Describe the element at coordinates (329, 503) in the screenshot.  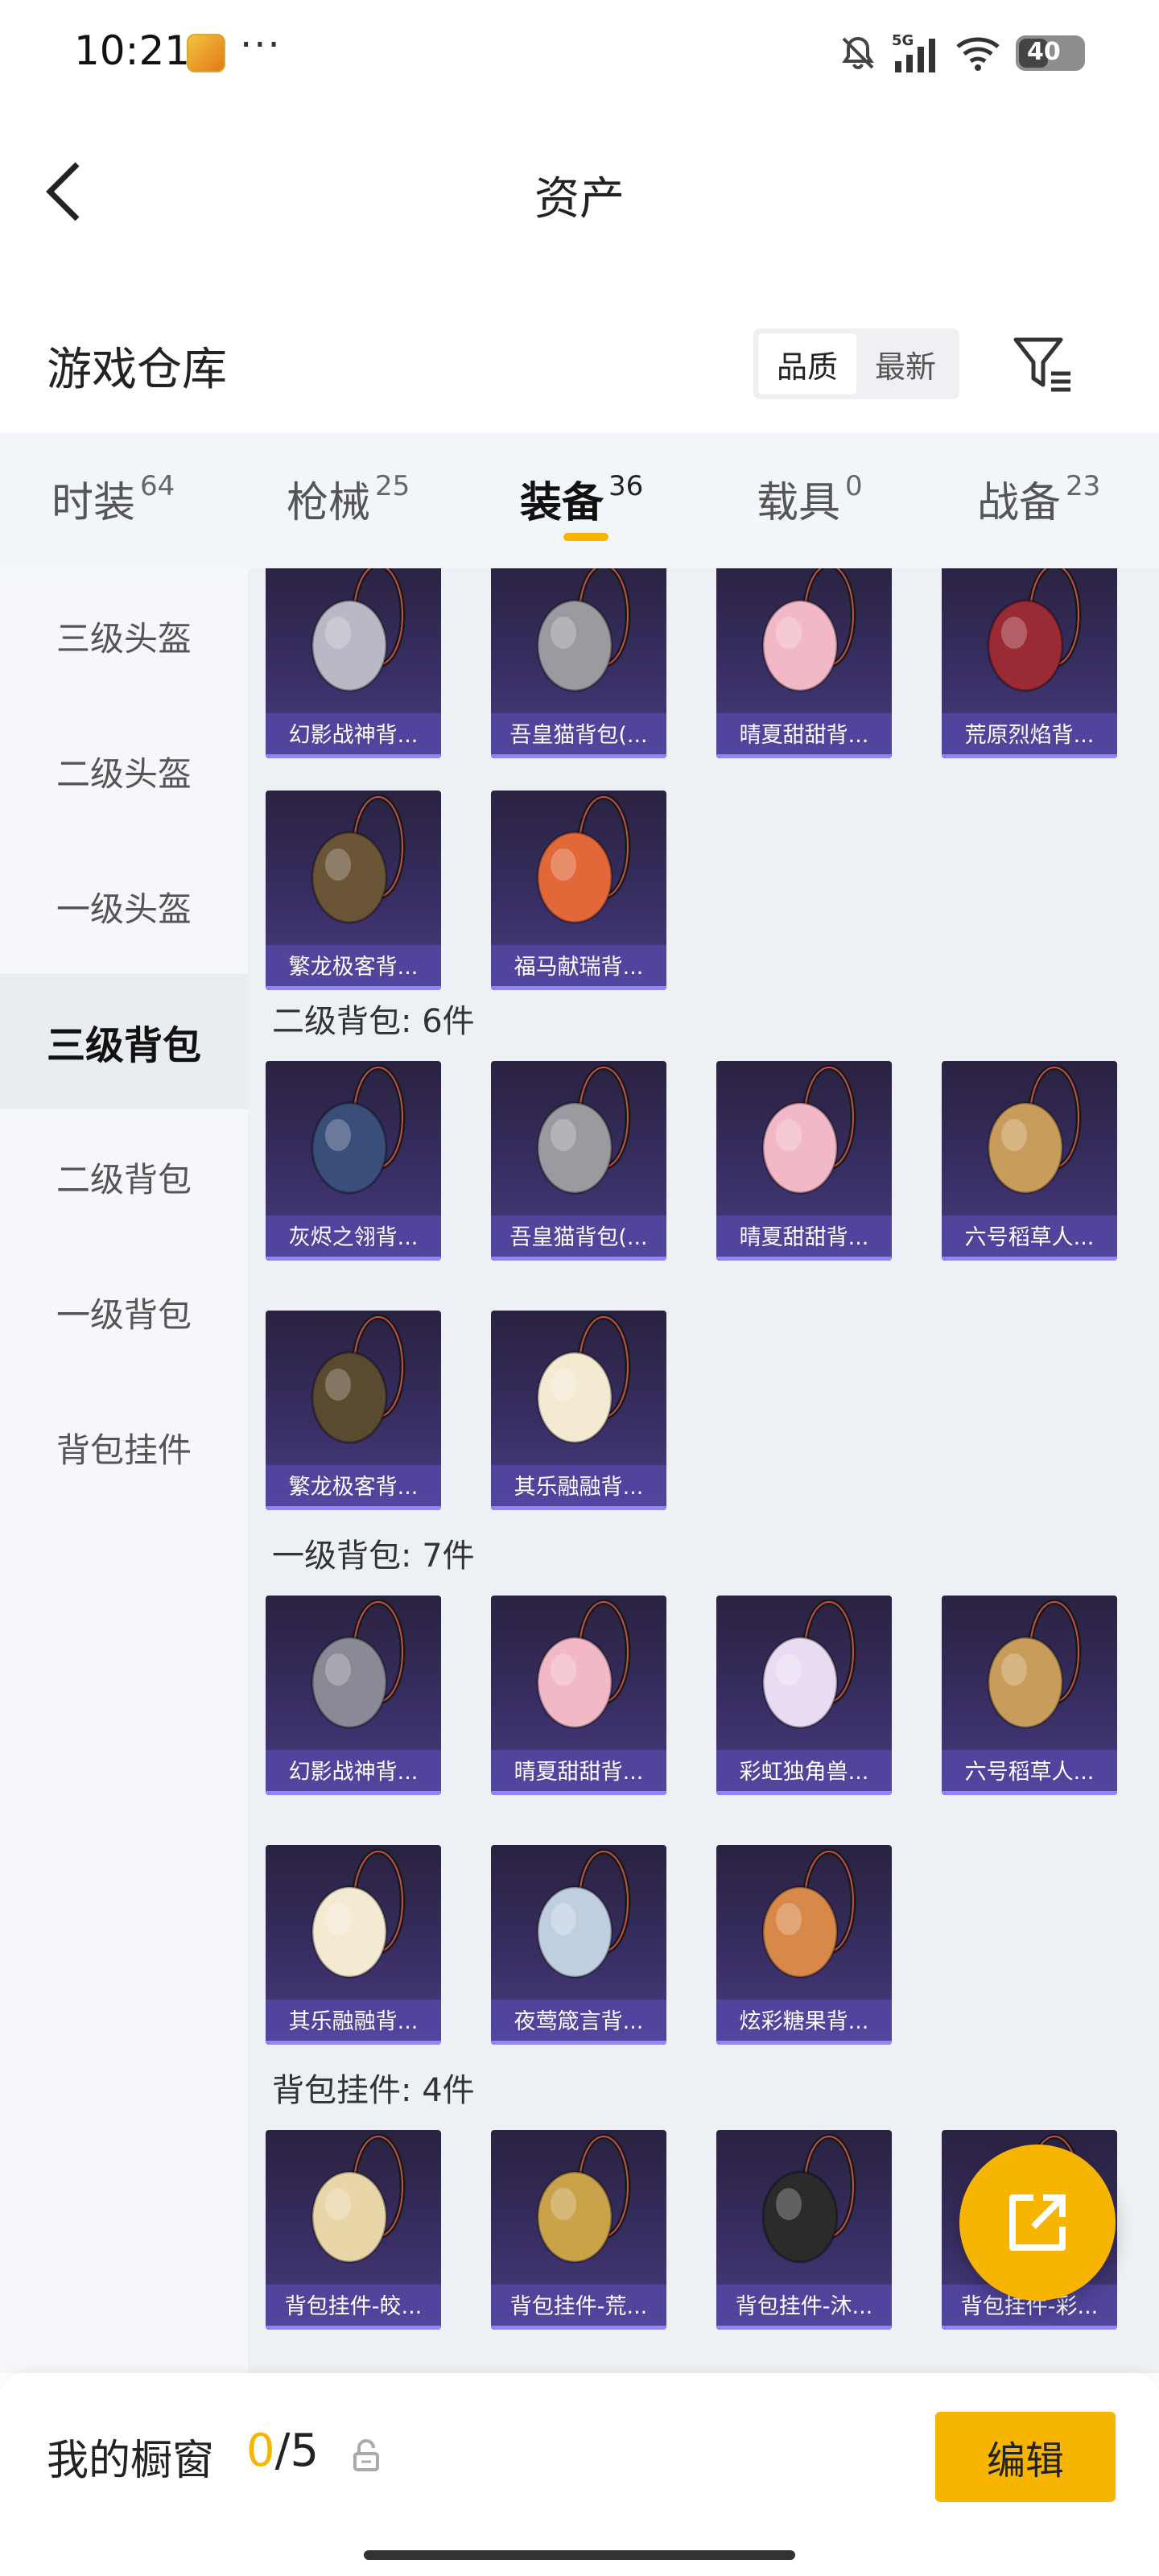
I see `tab-label: 枪械` at that location.